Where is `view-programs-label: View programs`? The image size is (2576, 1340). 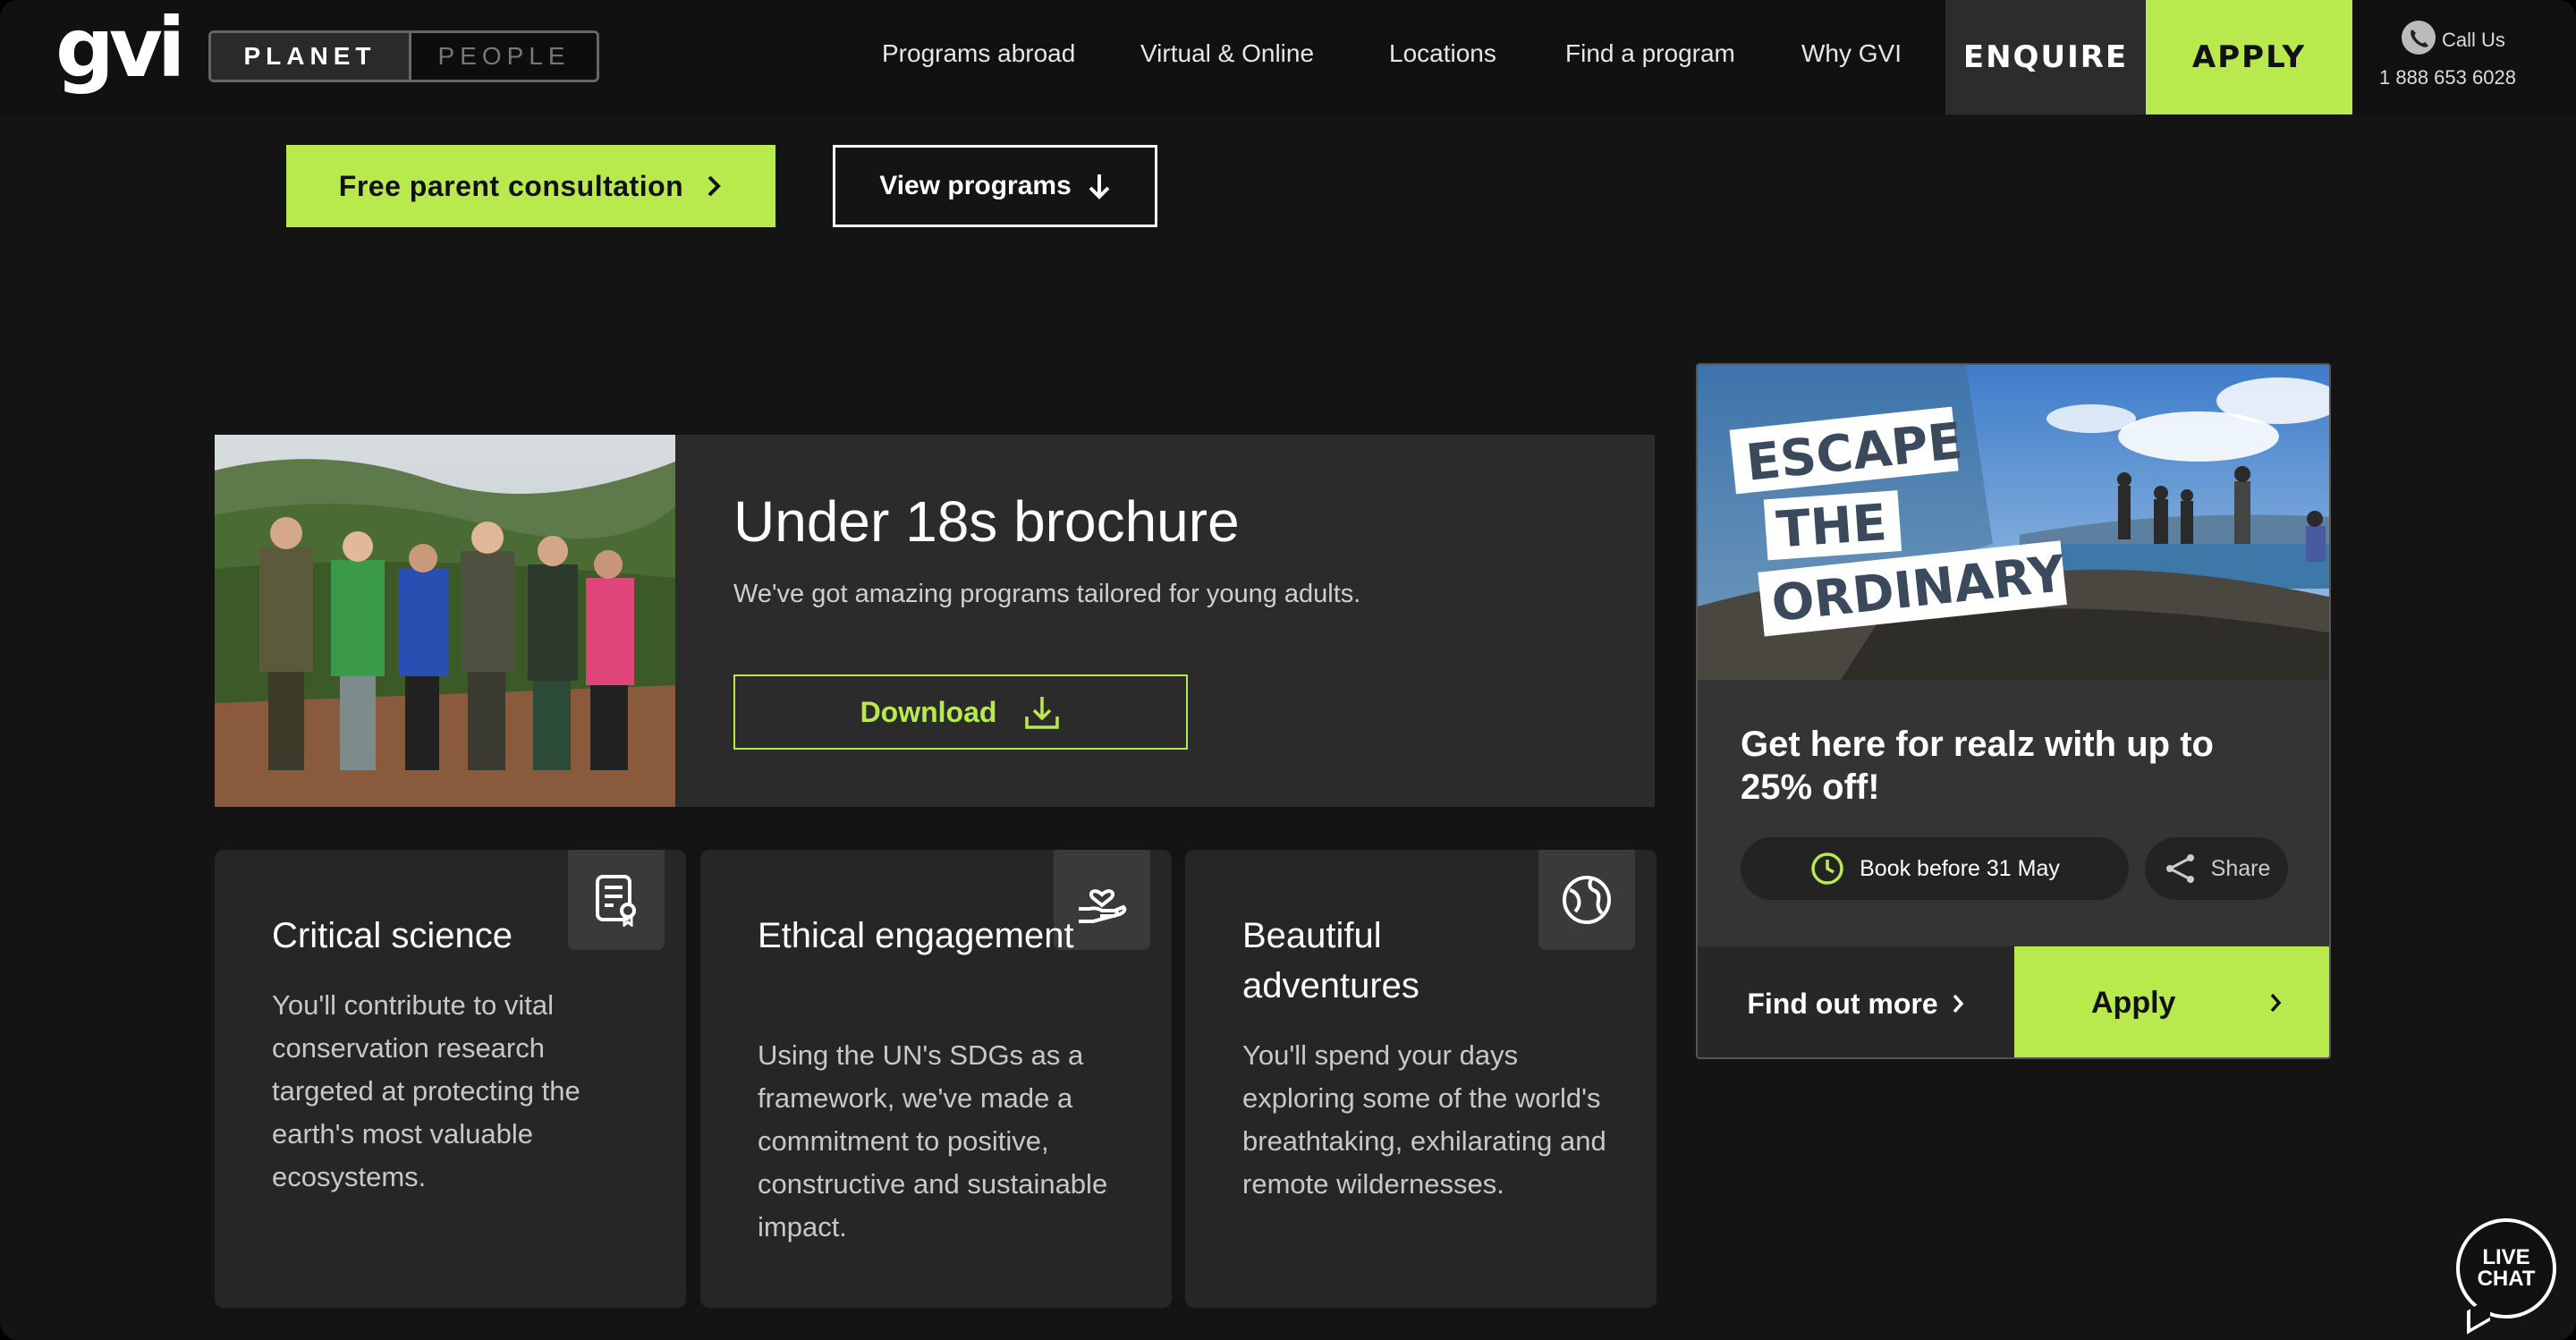 view-programs-label: View programs is located at coordinates (975, 185).